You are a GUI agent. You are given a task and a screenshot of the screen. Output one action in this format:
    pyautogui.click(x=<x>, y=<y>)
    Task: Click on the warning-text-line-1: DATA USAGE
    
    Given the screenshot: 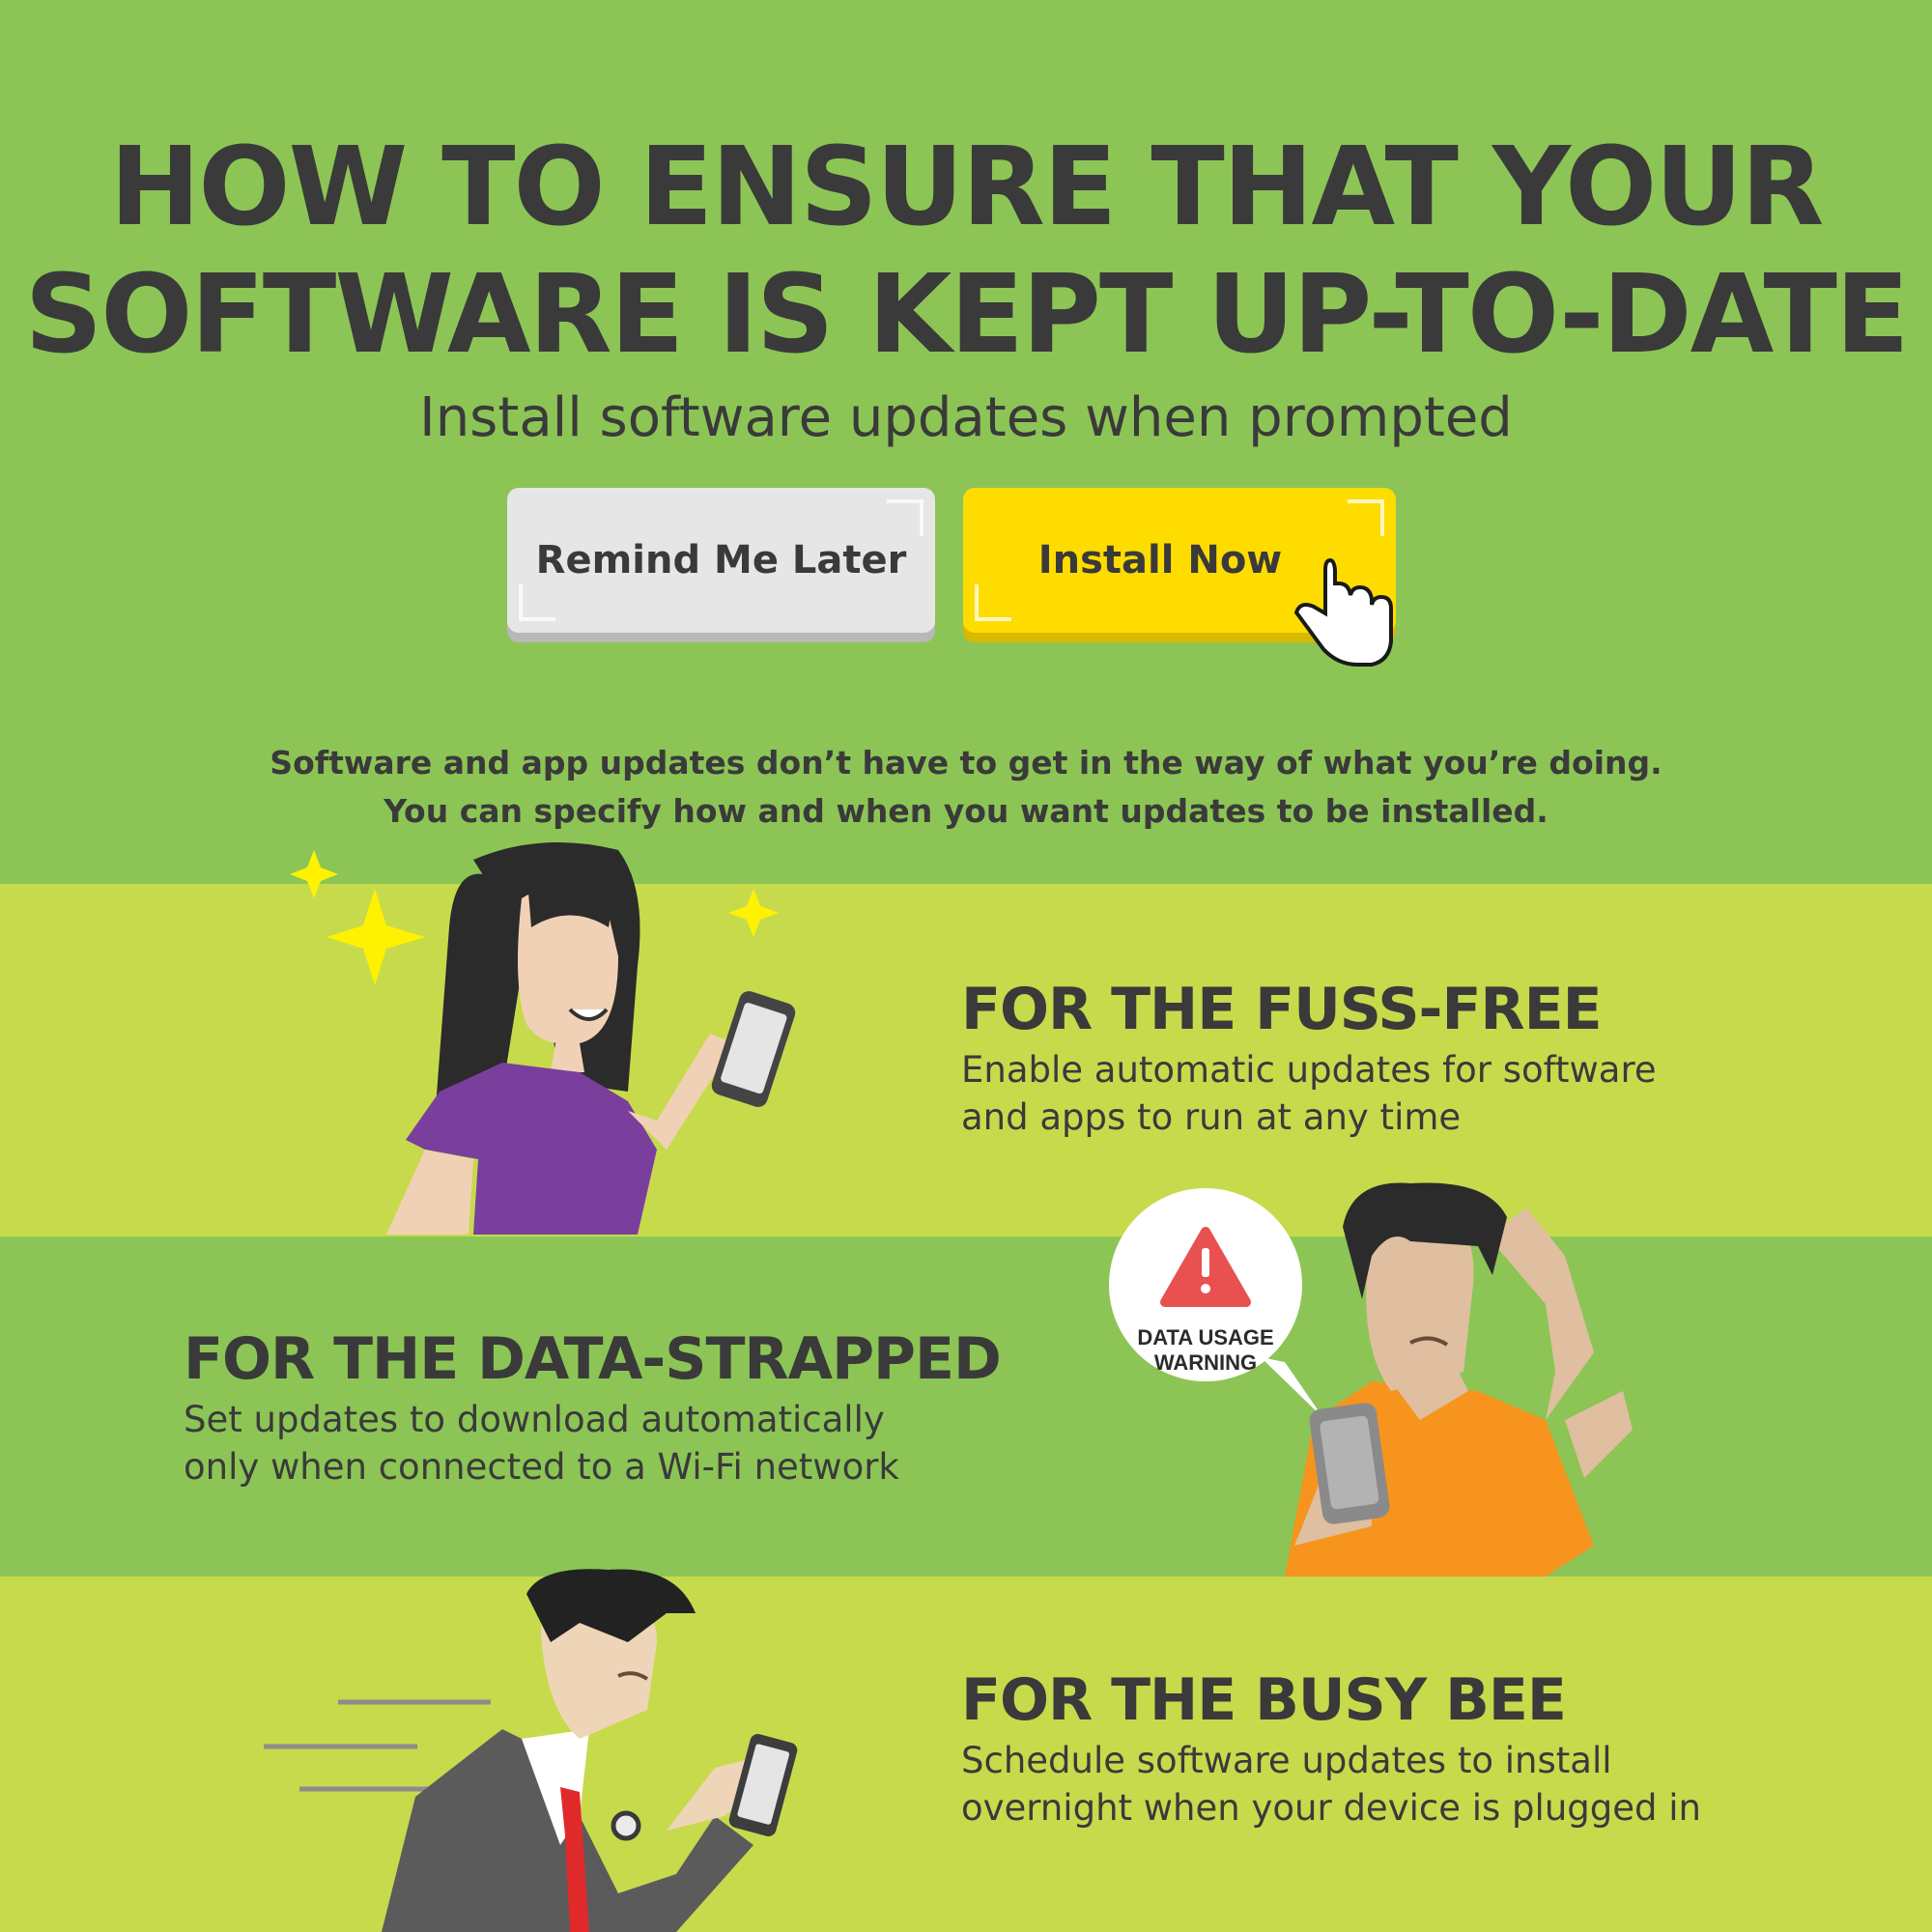 What is the action you would take?
    pyautogui.click(x=1205, y=1337)
    